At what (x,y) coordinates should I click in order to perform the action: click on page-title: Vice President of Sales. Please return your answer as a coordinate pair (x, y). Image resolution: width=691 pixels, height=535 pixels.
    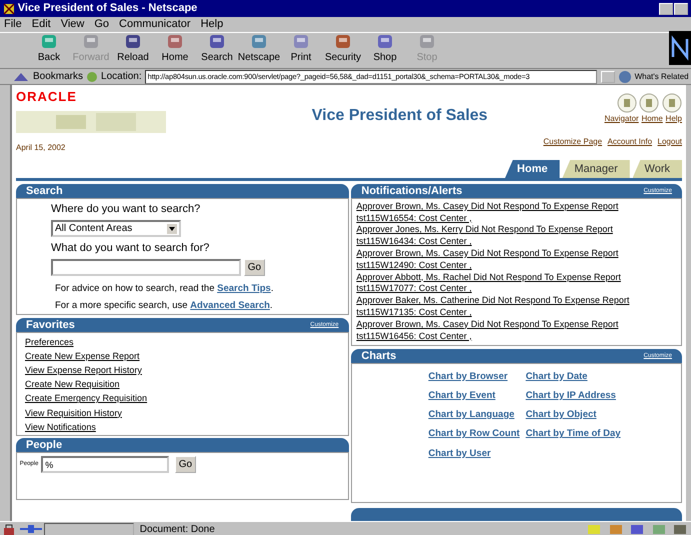
    Looking at the image, I should click on (400, 115).